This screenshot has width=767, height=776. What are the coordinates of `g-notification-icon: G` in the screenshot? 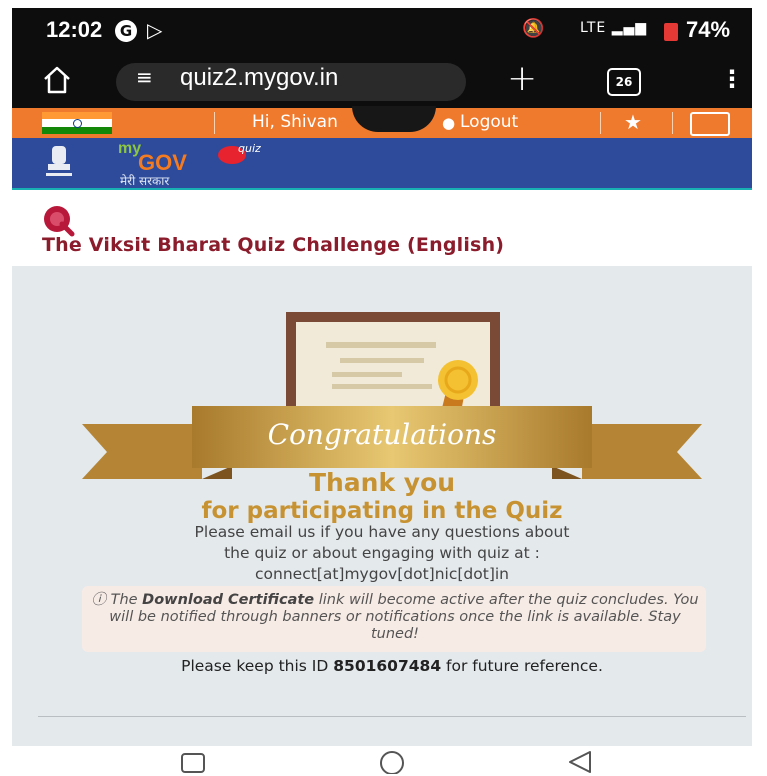 It's located at (126, 31).